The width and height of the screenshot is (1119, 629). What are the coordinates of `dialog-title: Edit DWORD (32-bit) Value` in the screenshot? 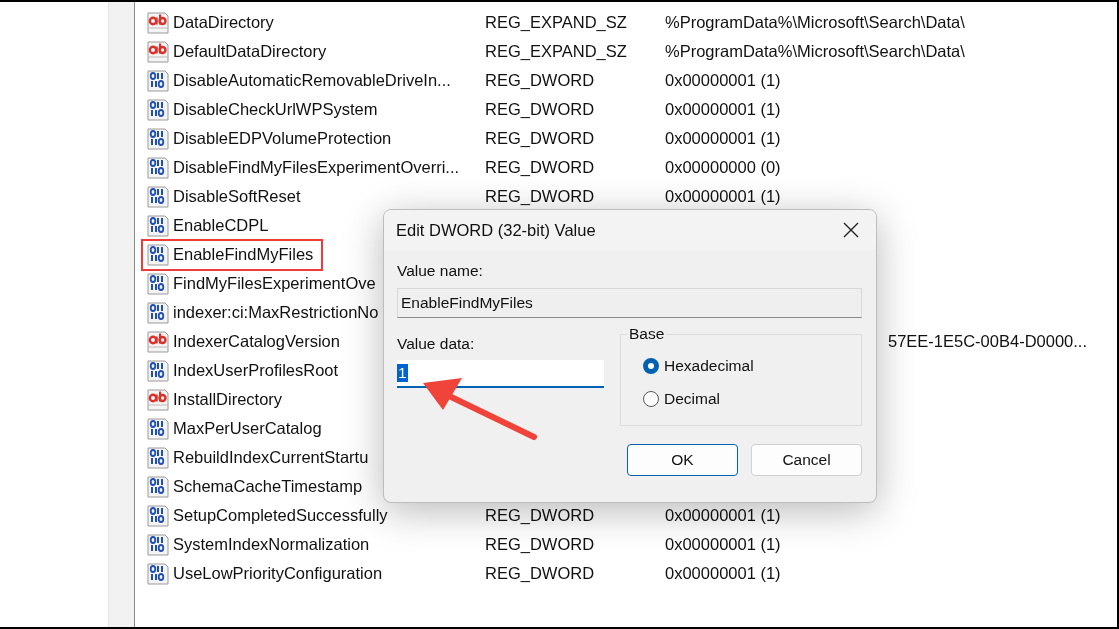 It's located at (496, 230).